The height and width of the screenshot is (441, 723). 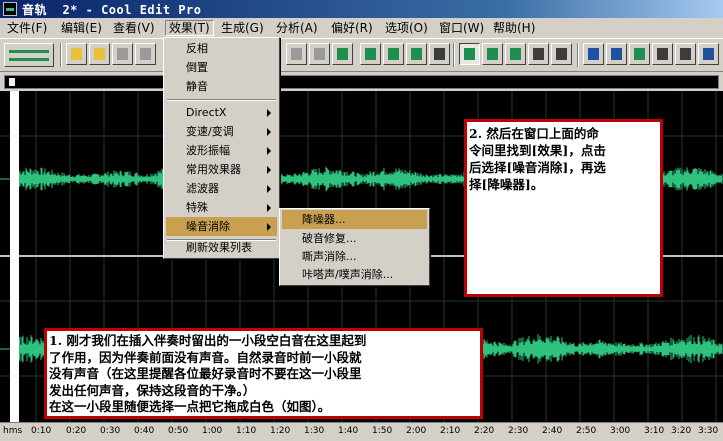 What do you see at coordinates (361, 9) in the screenshot?
I see `title-bar: 音轨 2* - Cool Edit Pro` at bounding box center [361, 9].